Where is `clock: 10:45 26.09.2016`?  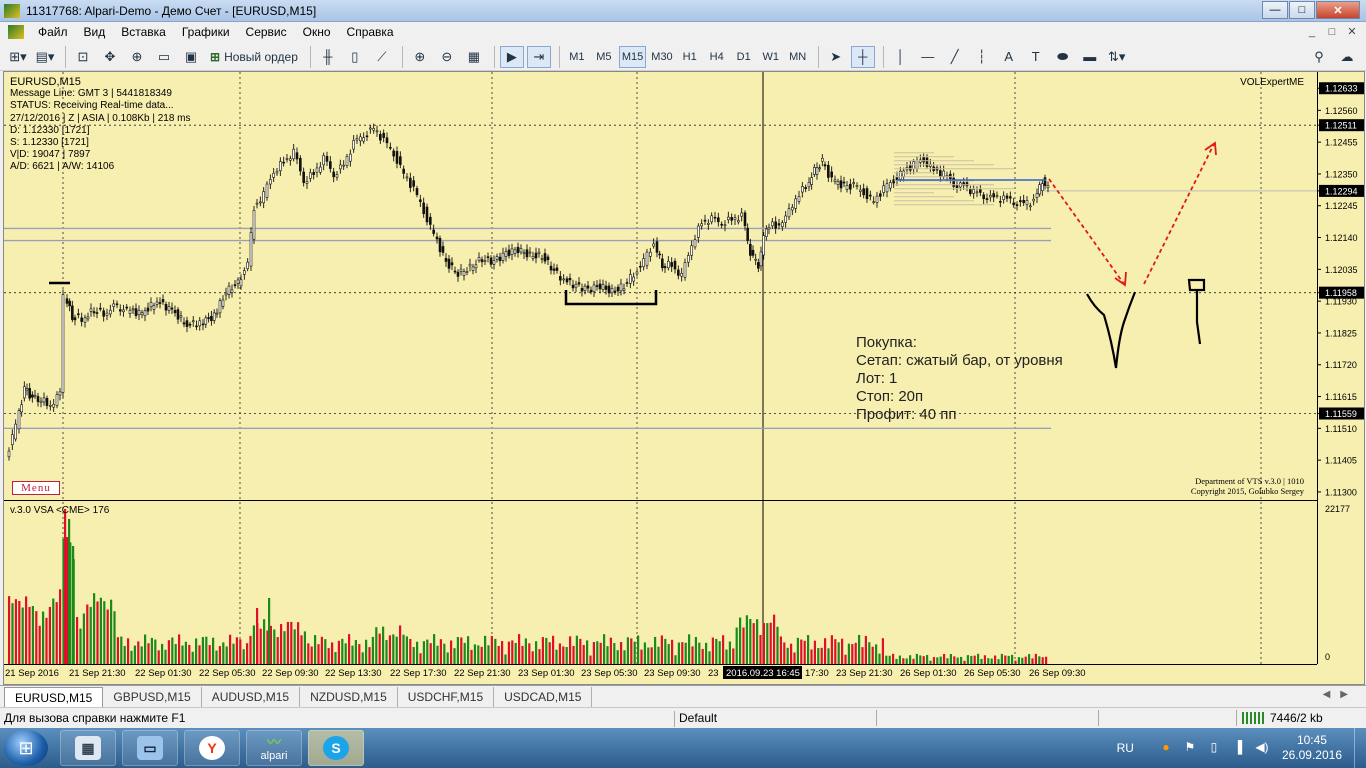 clock: 10:45 26.09.2016 is located at coordinates (1312, 748).